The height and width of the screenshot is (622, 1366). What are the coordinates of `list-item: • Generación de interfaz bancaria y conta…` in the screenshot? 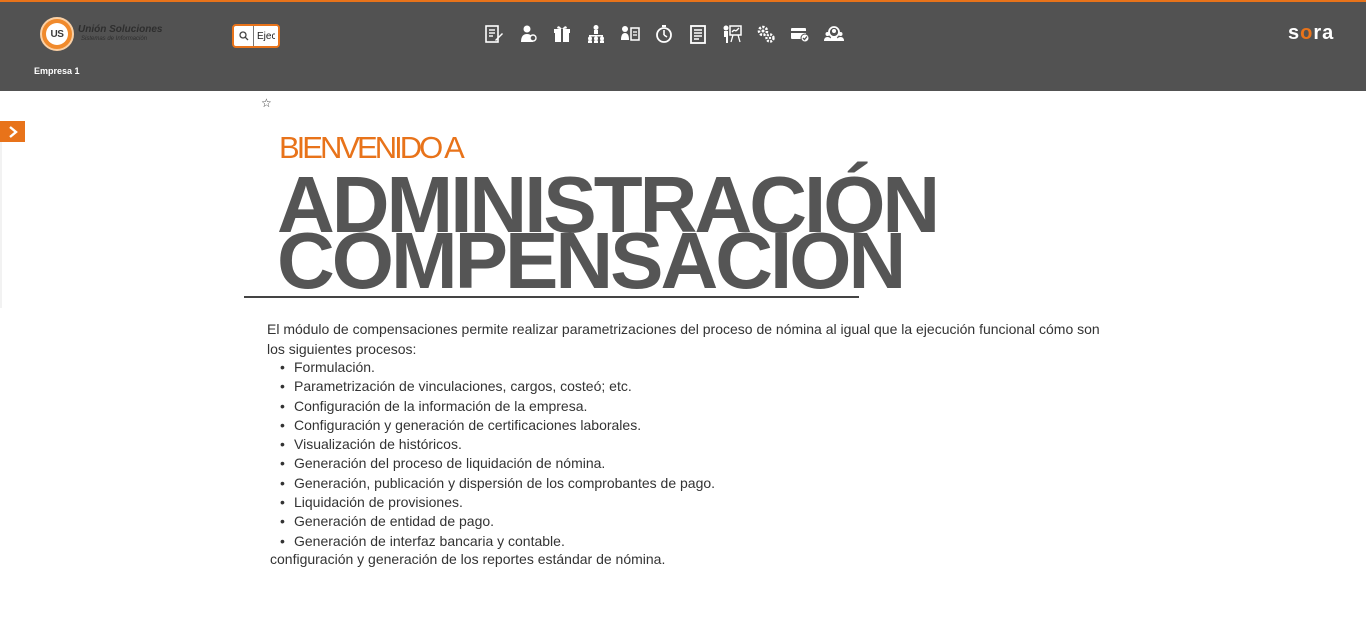 It's located at (422, 540).